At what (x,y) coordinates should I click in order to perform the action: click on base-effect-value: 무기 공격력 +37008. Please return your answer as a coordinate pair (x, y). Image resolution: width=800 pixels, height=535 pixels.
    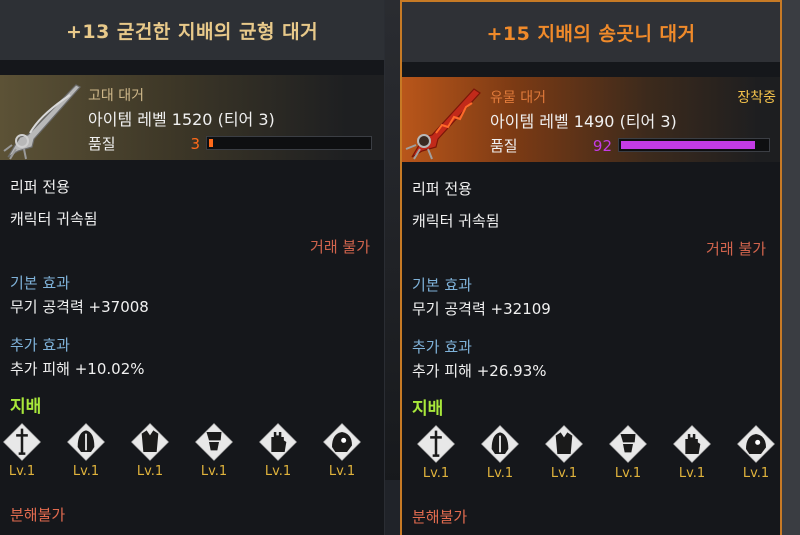
    Looking at the image, I should click on (79, 307).